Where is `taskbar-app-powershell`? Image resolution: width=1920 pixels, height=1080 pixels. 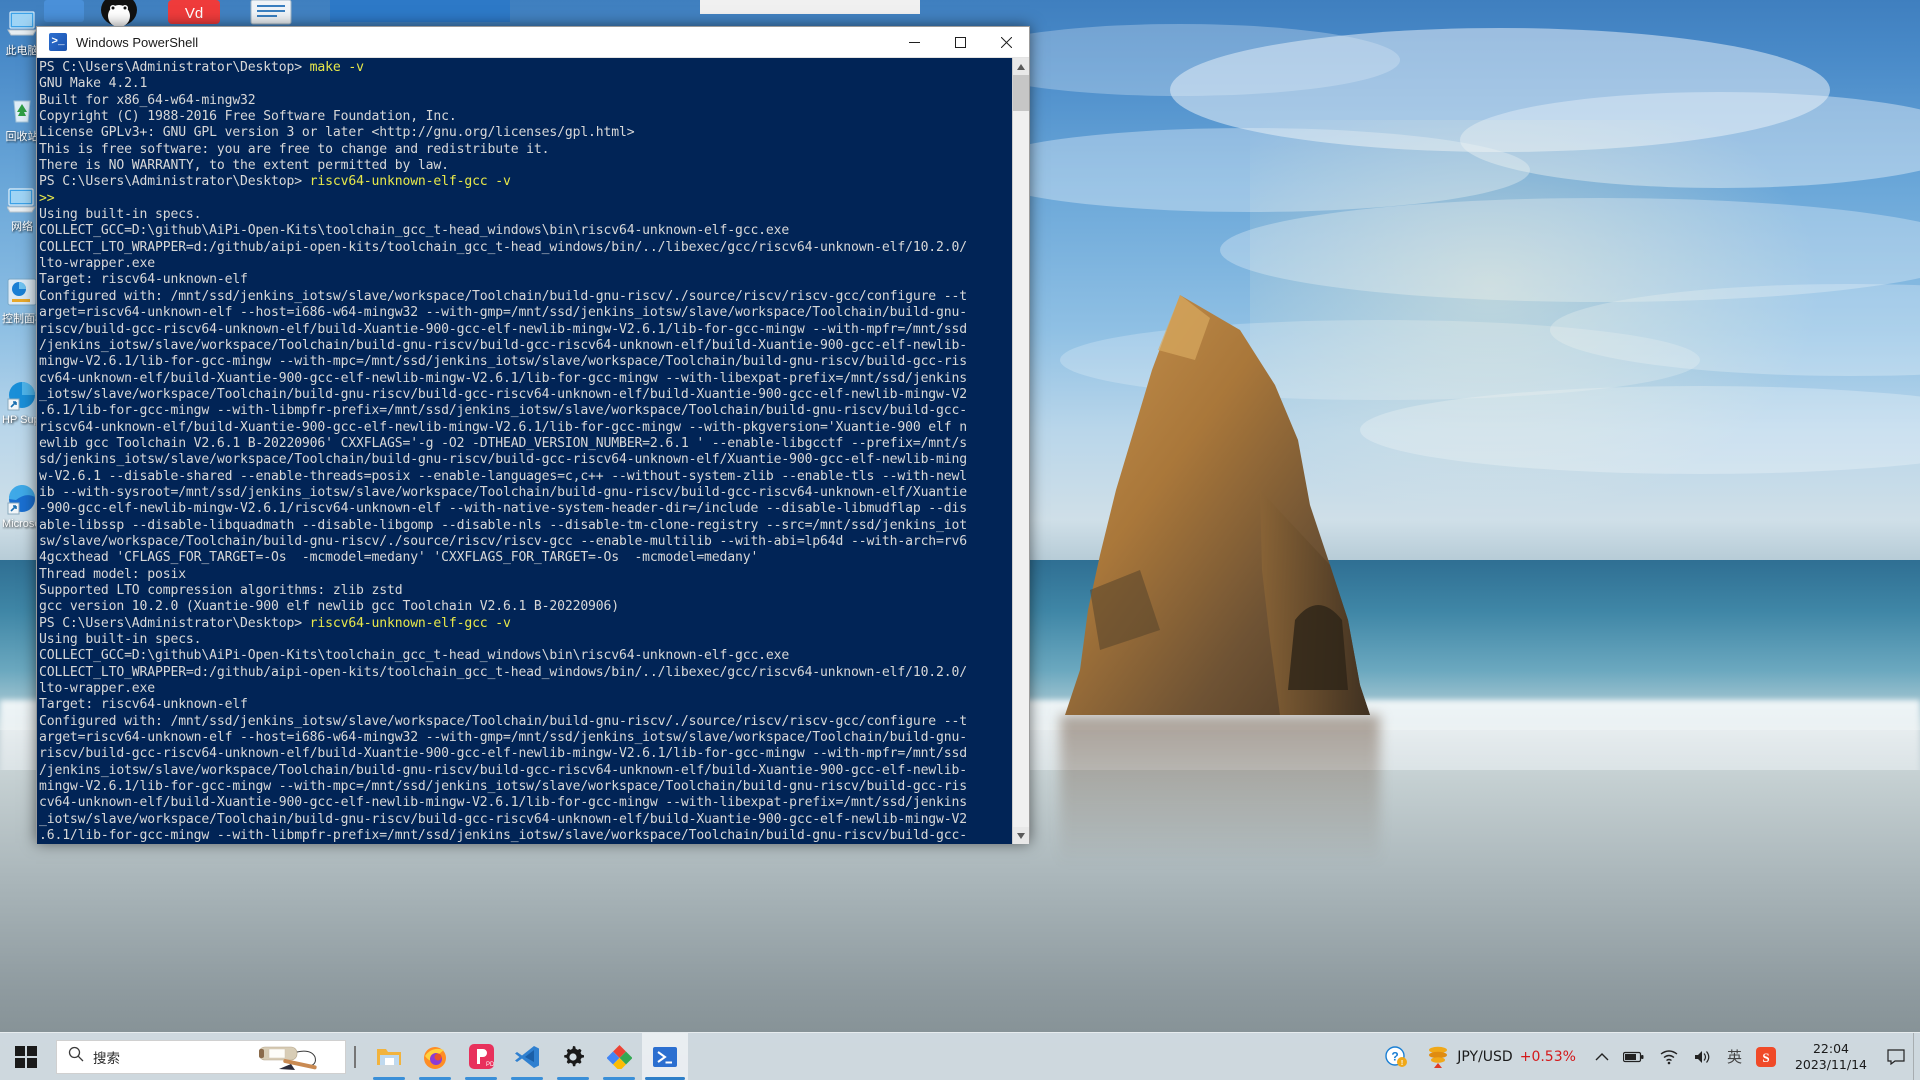
taskbar-app-powershell is located at coordinates (665, 1056).